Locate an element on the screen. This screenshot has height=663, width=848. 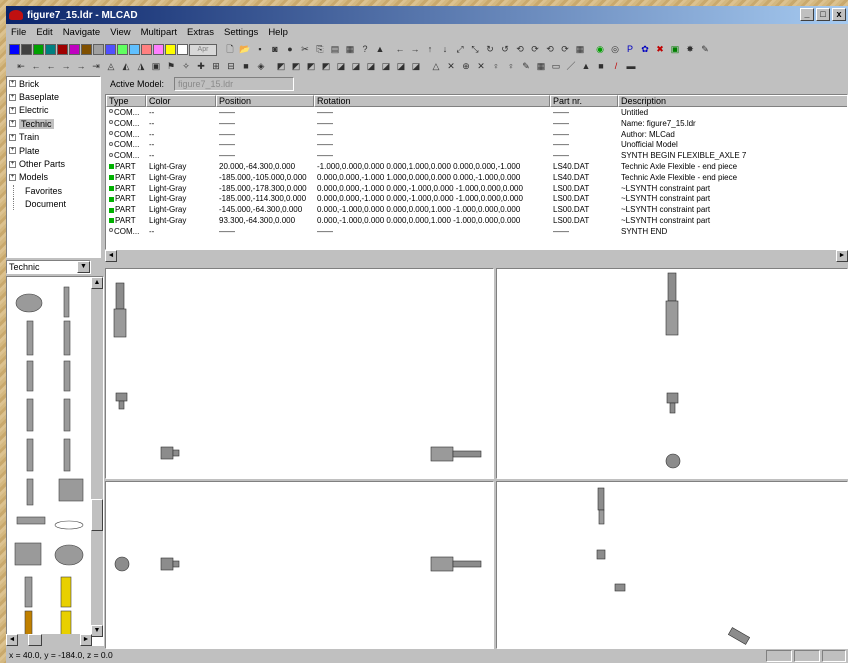
active-model-select: figure7_15.ldr is located at coordinates (234, 84).